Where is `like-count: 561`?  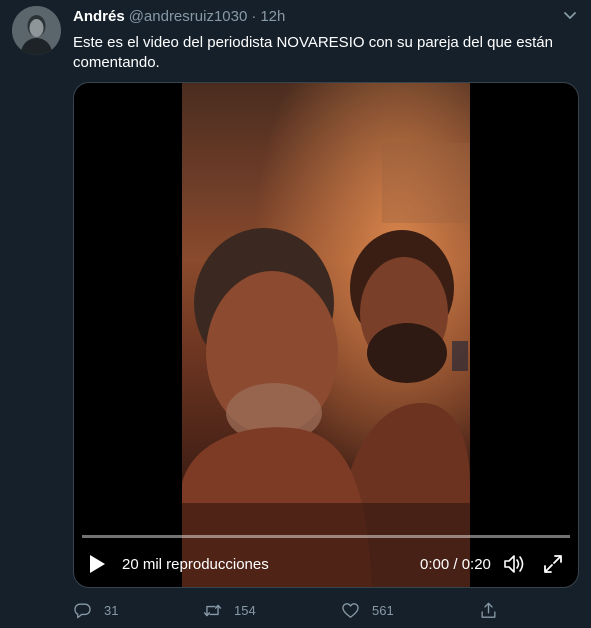
like-count: 561 is located at coordinates (383, 610).